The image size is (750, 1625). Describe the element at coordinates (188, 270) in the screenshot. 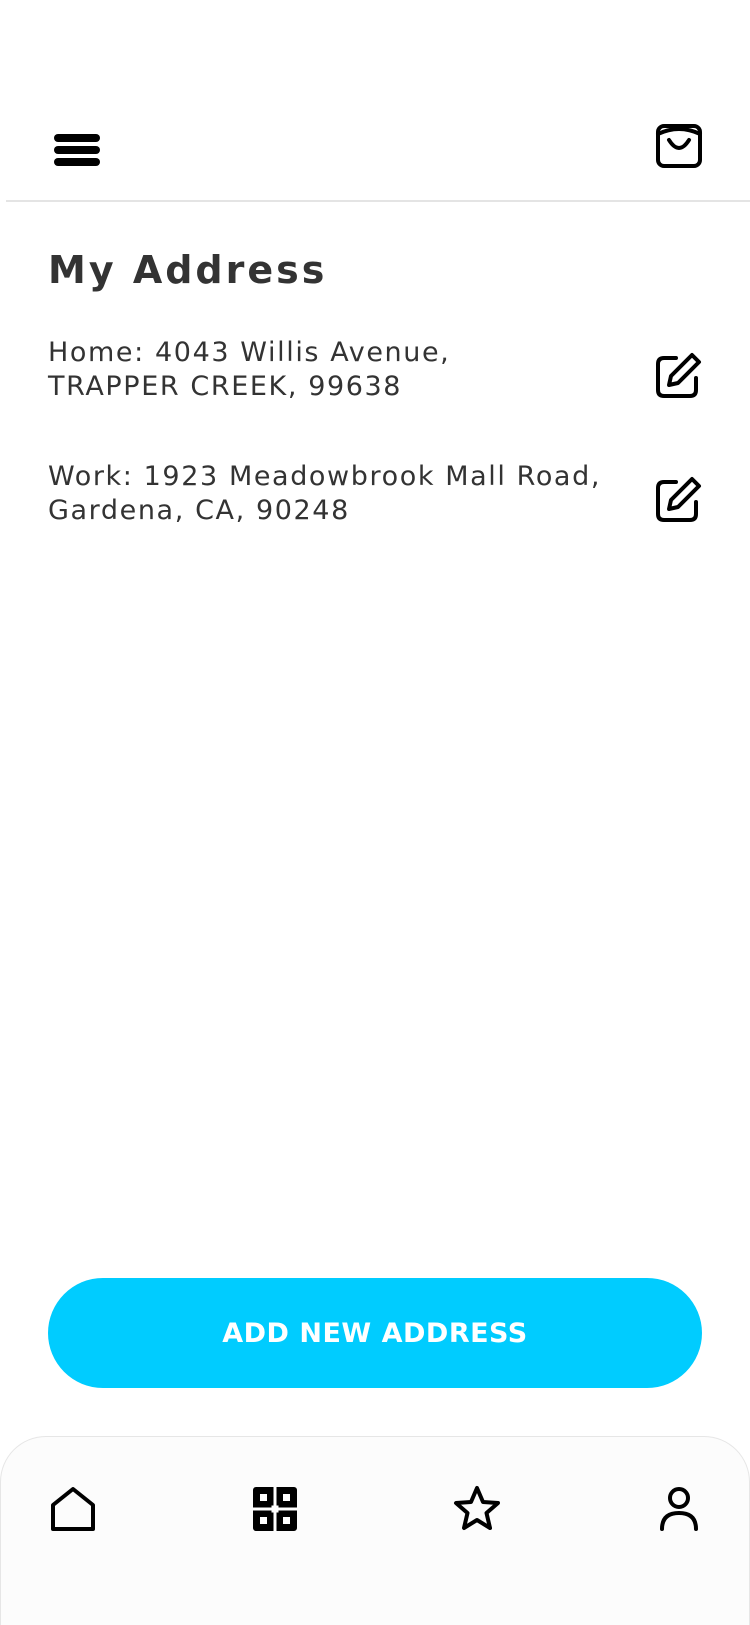

I see `page-title: My Address` at that location.